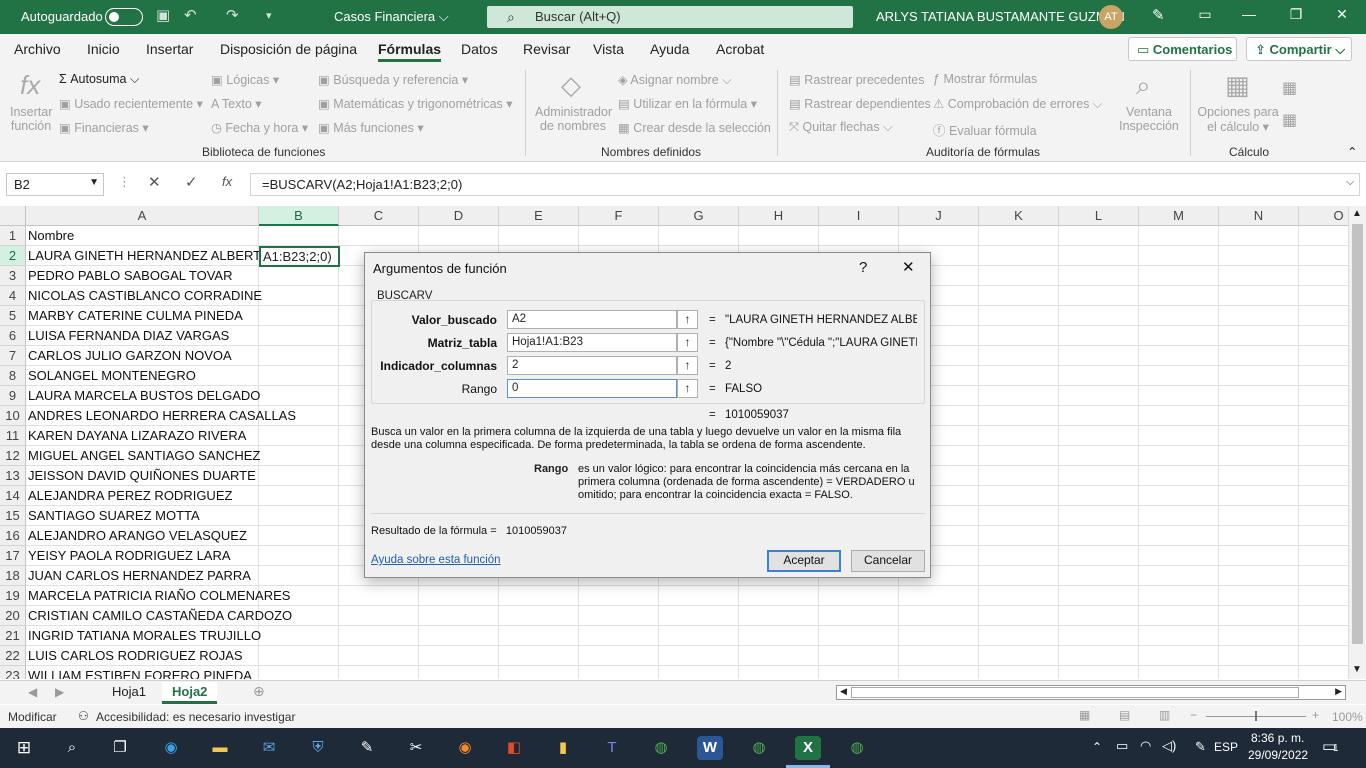  I want to click on clock-date: 29/09/2022, so click(1278, 755).